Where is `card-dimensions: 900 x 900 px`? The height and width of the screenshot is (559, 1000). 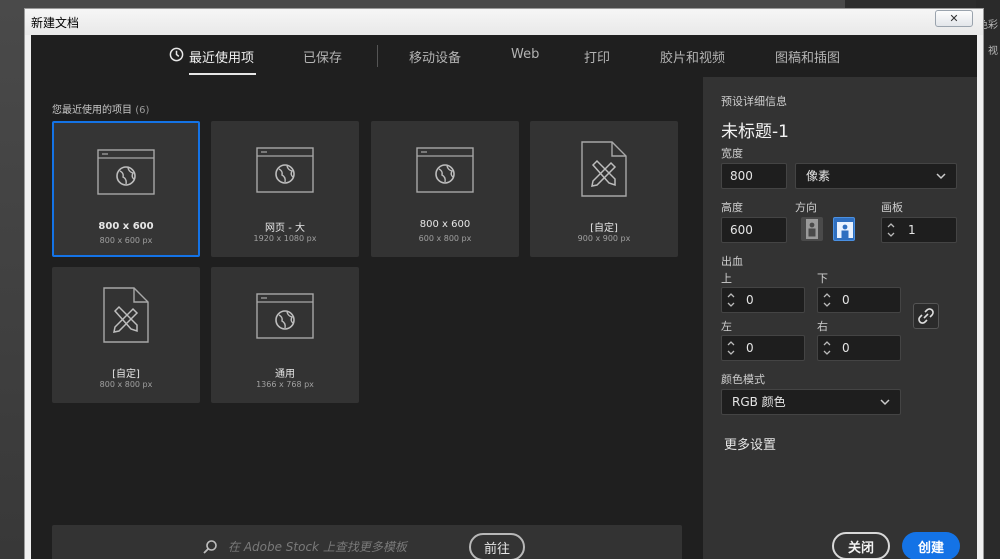
card-dimensions: 900 x 900 px is located at coordinates (604, 238).